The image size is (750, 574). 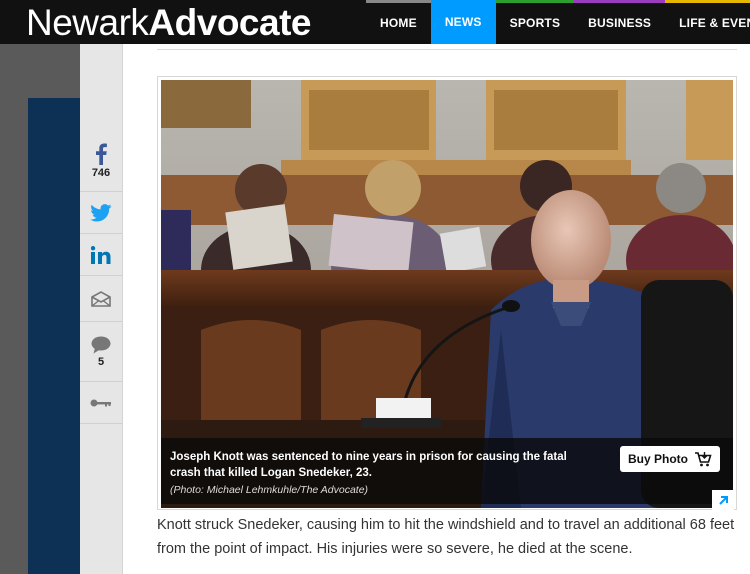 I want to click on share-rail: 746 5, so click(x=101, y=309).